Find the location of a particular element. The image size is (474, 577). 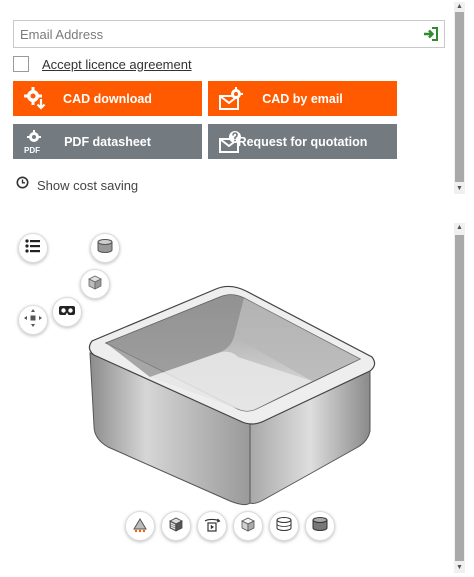

outline-view-button is located at coordinates (284, 526).